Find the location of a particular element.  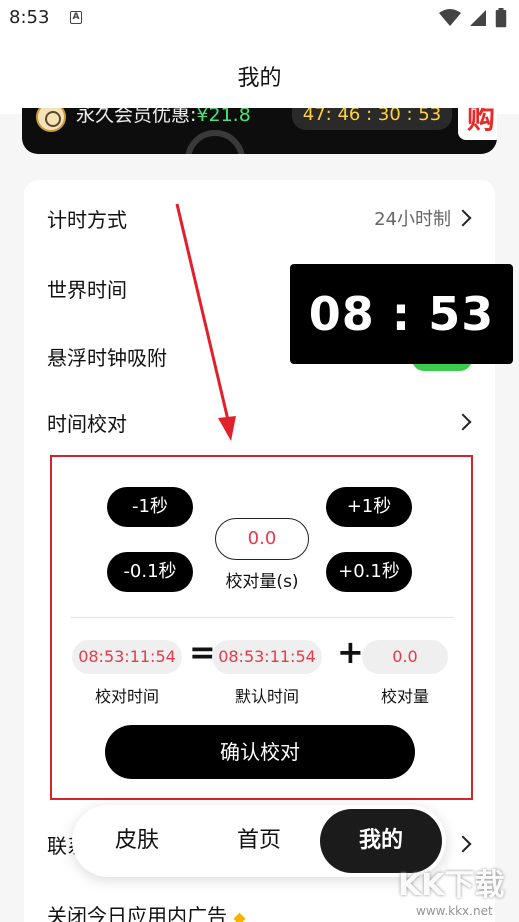

time-calibration-label: 时间校对 is located at coordinates (87, 424).